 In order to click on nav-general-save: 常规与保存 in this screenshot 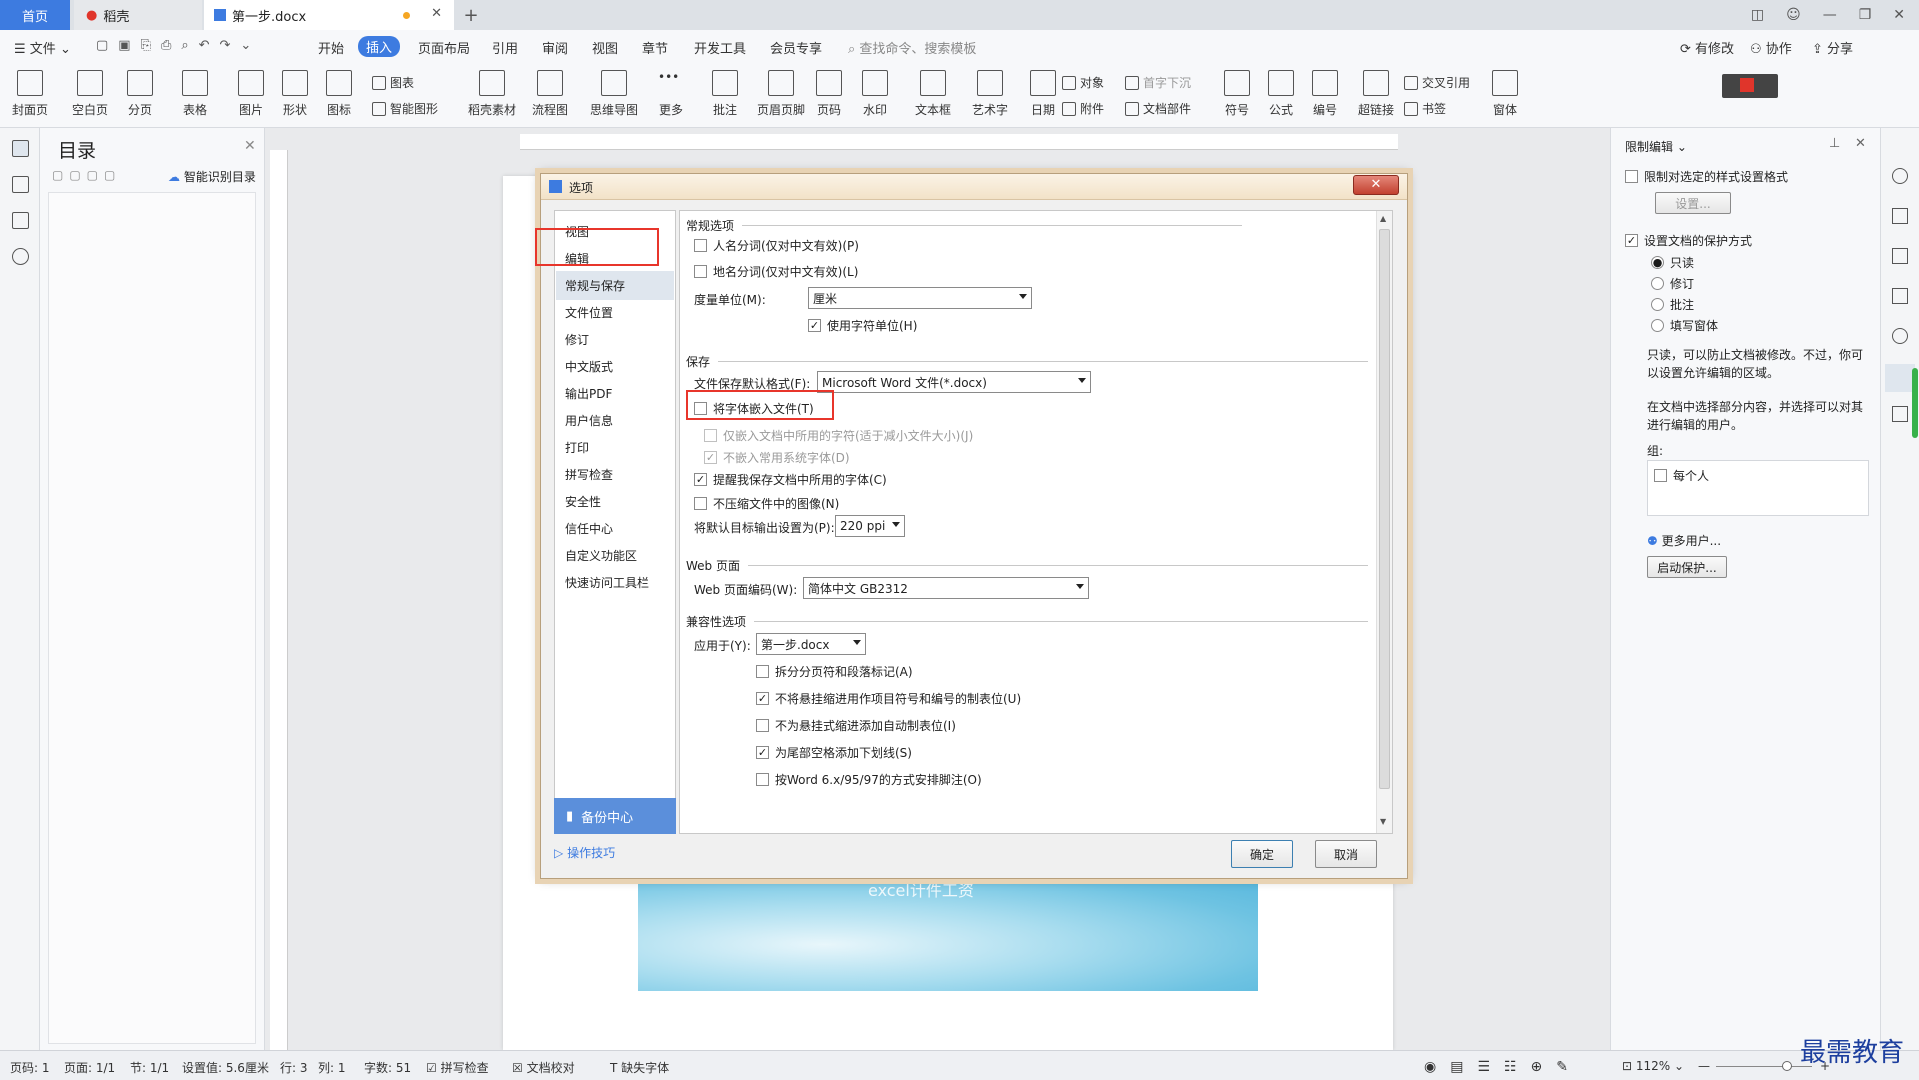, I will do `click(615, 285)`.